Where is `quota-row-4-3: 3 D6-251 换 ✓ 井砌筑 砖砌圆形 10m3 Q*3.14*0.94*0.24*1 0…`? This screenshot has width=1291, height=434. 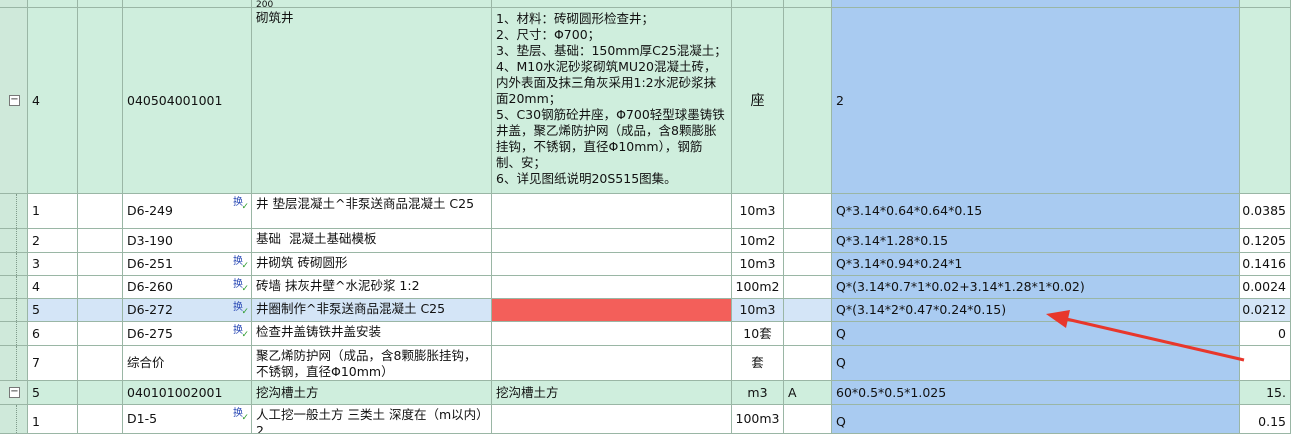 quota-row-4-3: 3 D6-251 换 ✓ 井砌筑 砖砌圆形 10m3 Q*3.14*0.94*0.24*1 0… is located at coordinates (645, 264).